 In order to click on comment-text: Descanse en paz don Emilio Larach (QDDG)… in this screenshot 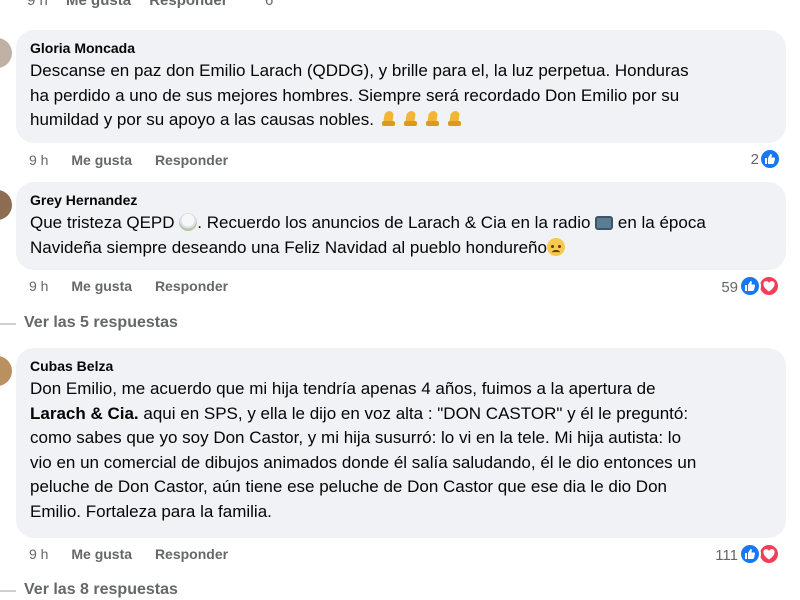, I will do `click(402, 96)`.